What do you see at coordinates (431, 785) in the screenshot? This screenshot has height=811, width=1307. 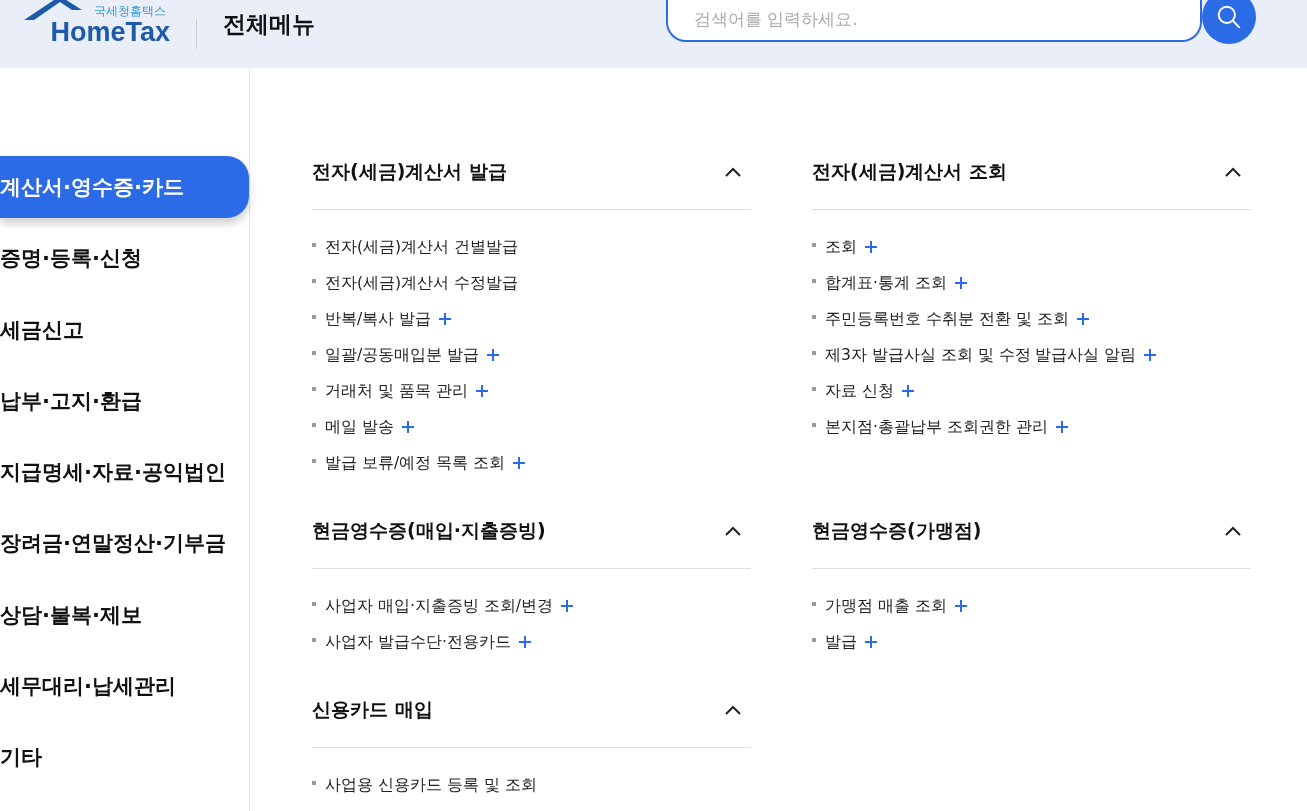 I see `menu-link: 사업용 신용카드 등록 및 조회` at bounding box center [431, 785].